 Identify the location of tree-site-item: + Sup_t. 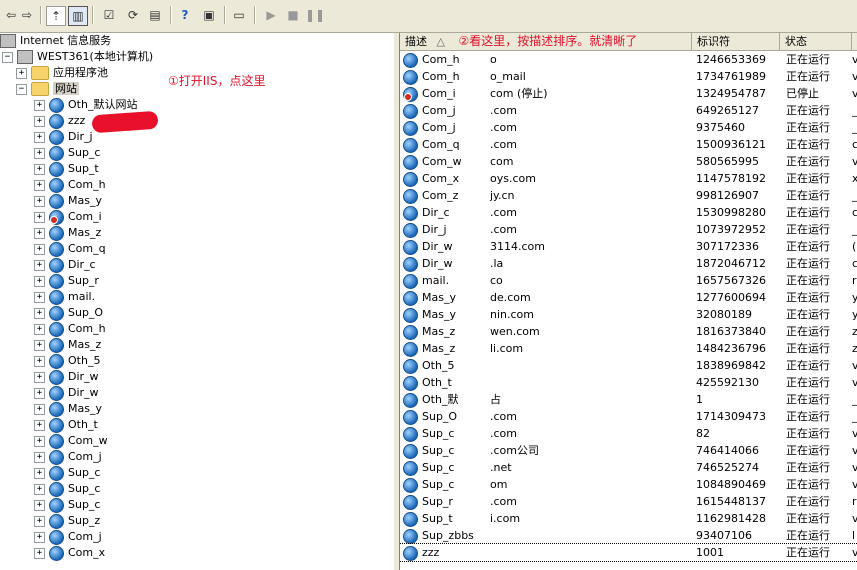
(66, 169).